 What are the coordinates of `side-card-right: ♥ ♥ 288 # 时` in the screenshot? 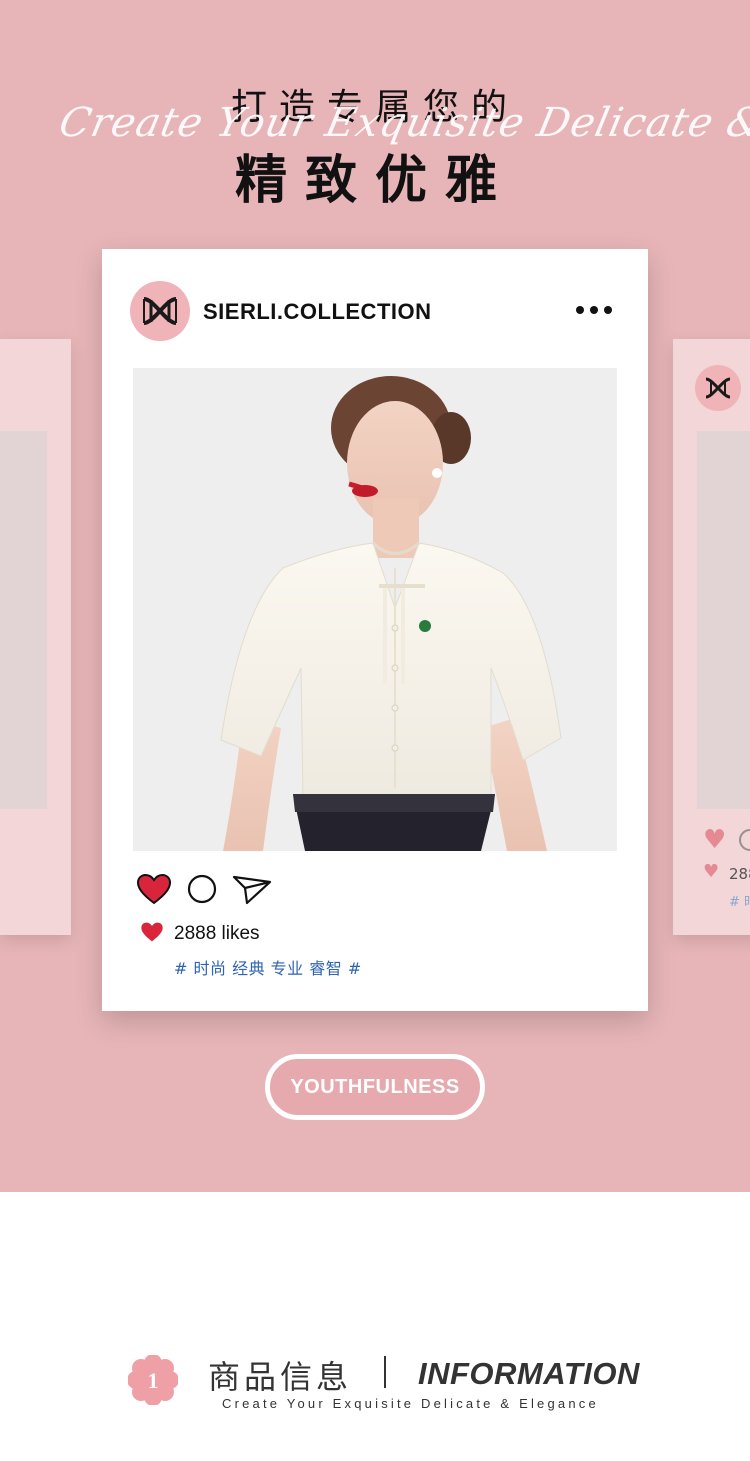 It's located at (711, 637).